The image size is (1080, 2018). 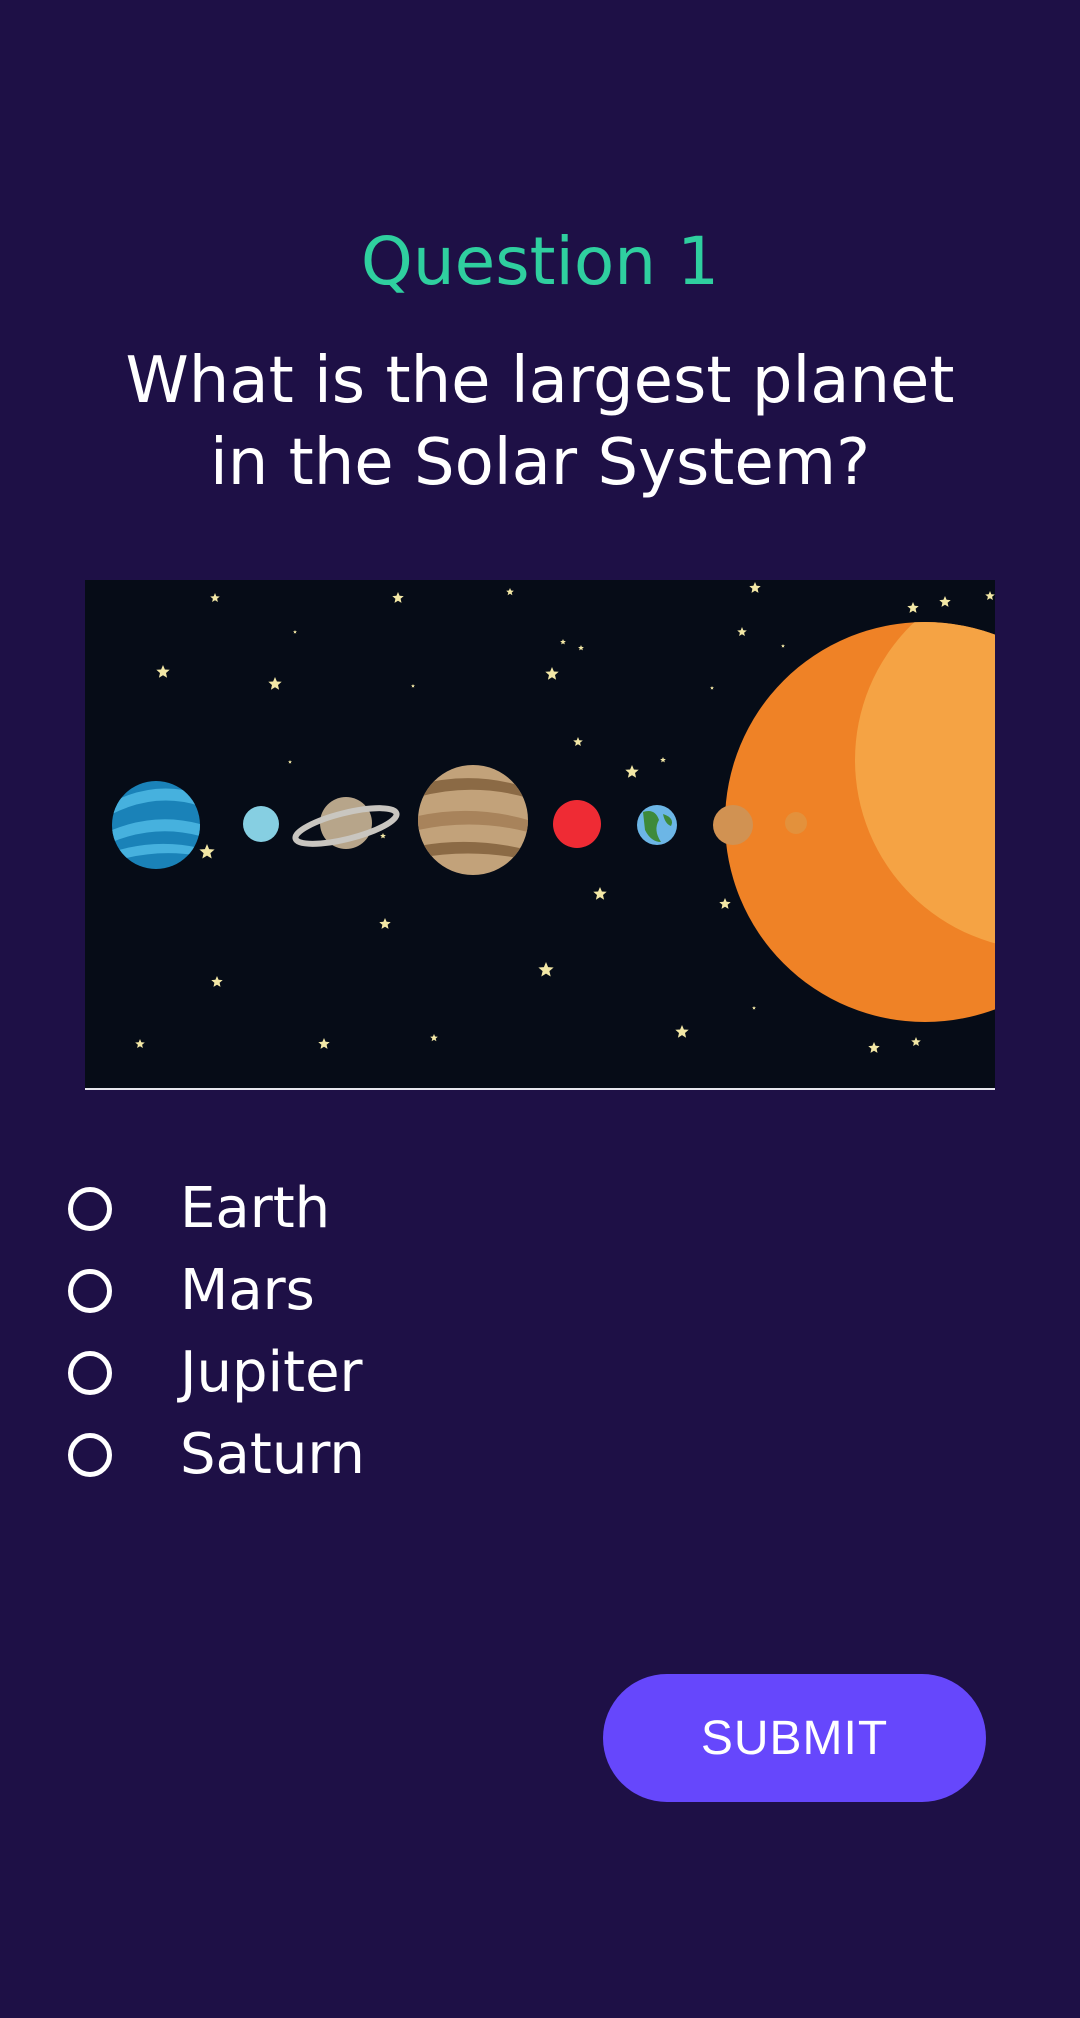 What do you see at coordinates (514, 1209) in the screenshot?
I see `option-earth: Earth` at bounding box center [514, 1209].